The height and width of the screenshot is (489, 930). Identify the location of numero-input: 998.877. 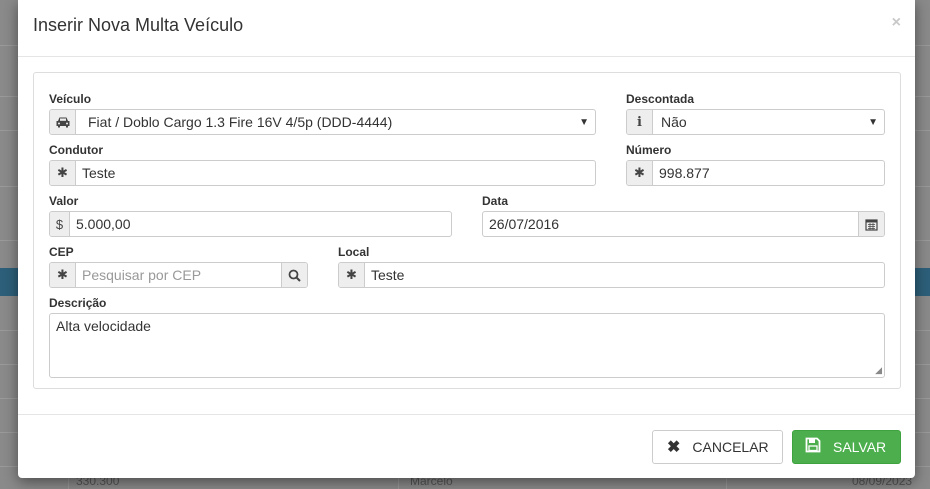
(768, 173).